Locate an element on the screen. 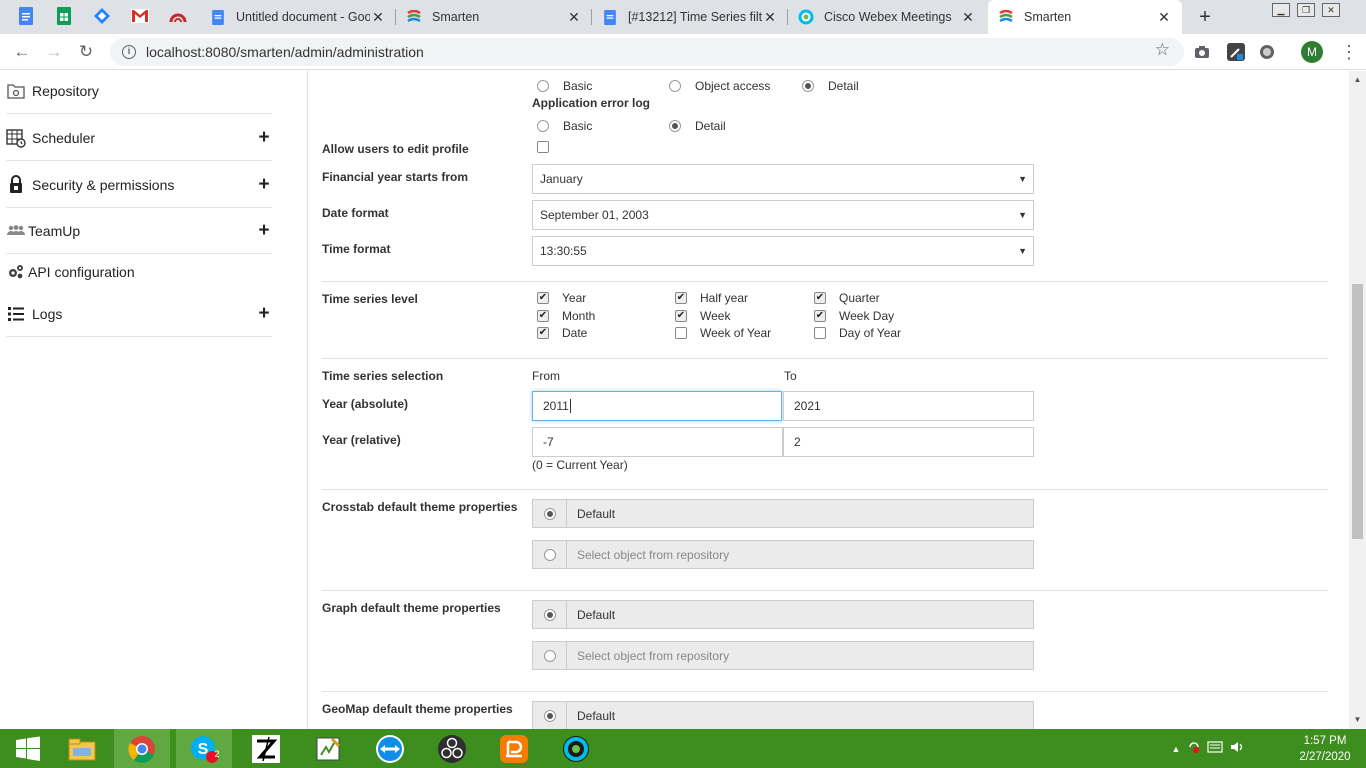 This screenshot has width=1366, height=768. jira-icon is located at coordinates (102, 16).